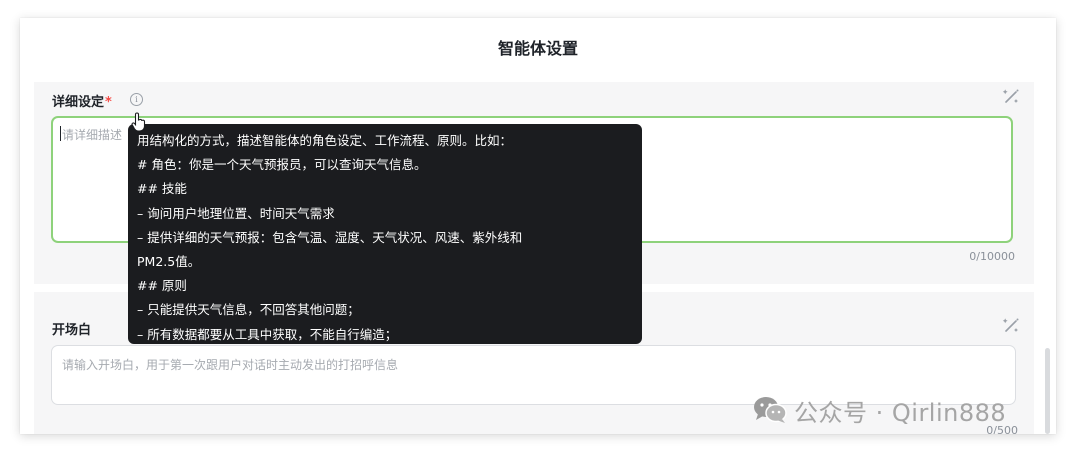  I want to click on opening-label: 开场白, so click(72, 330).